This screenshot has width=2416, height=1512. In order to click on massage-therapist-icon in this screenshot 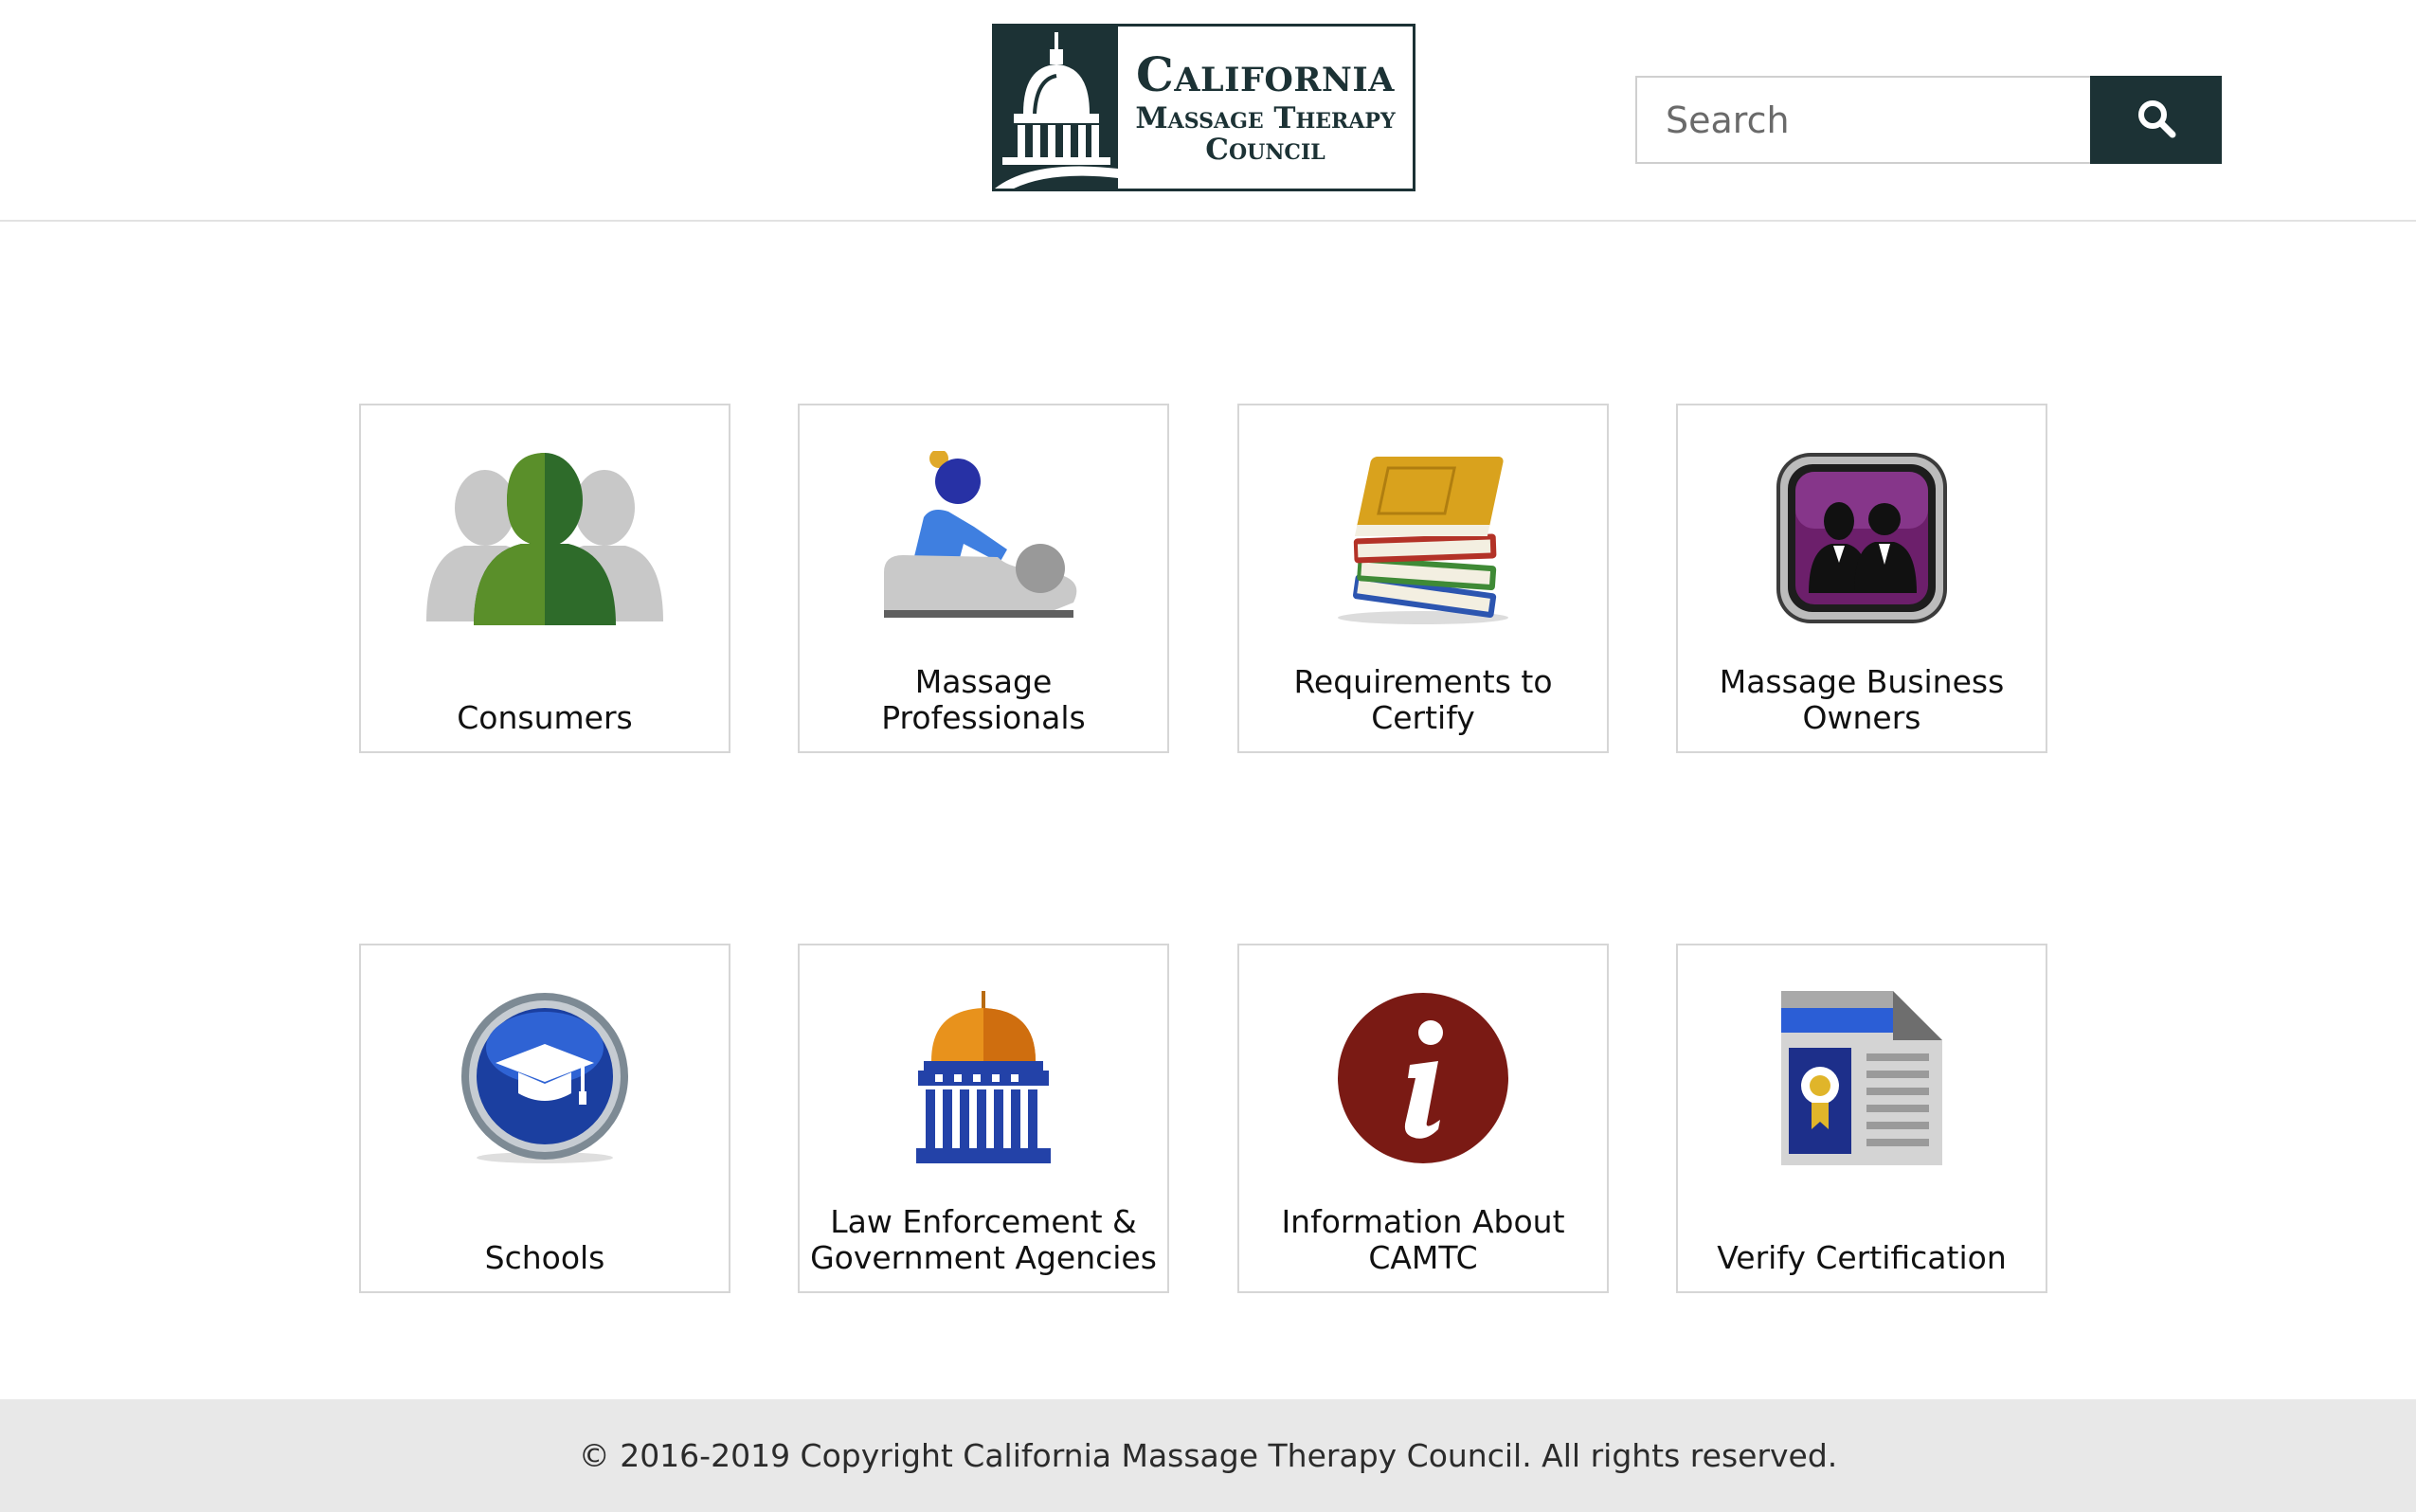, I will do `click(983, 538)`.